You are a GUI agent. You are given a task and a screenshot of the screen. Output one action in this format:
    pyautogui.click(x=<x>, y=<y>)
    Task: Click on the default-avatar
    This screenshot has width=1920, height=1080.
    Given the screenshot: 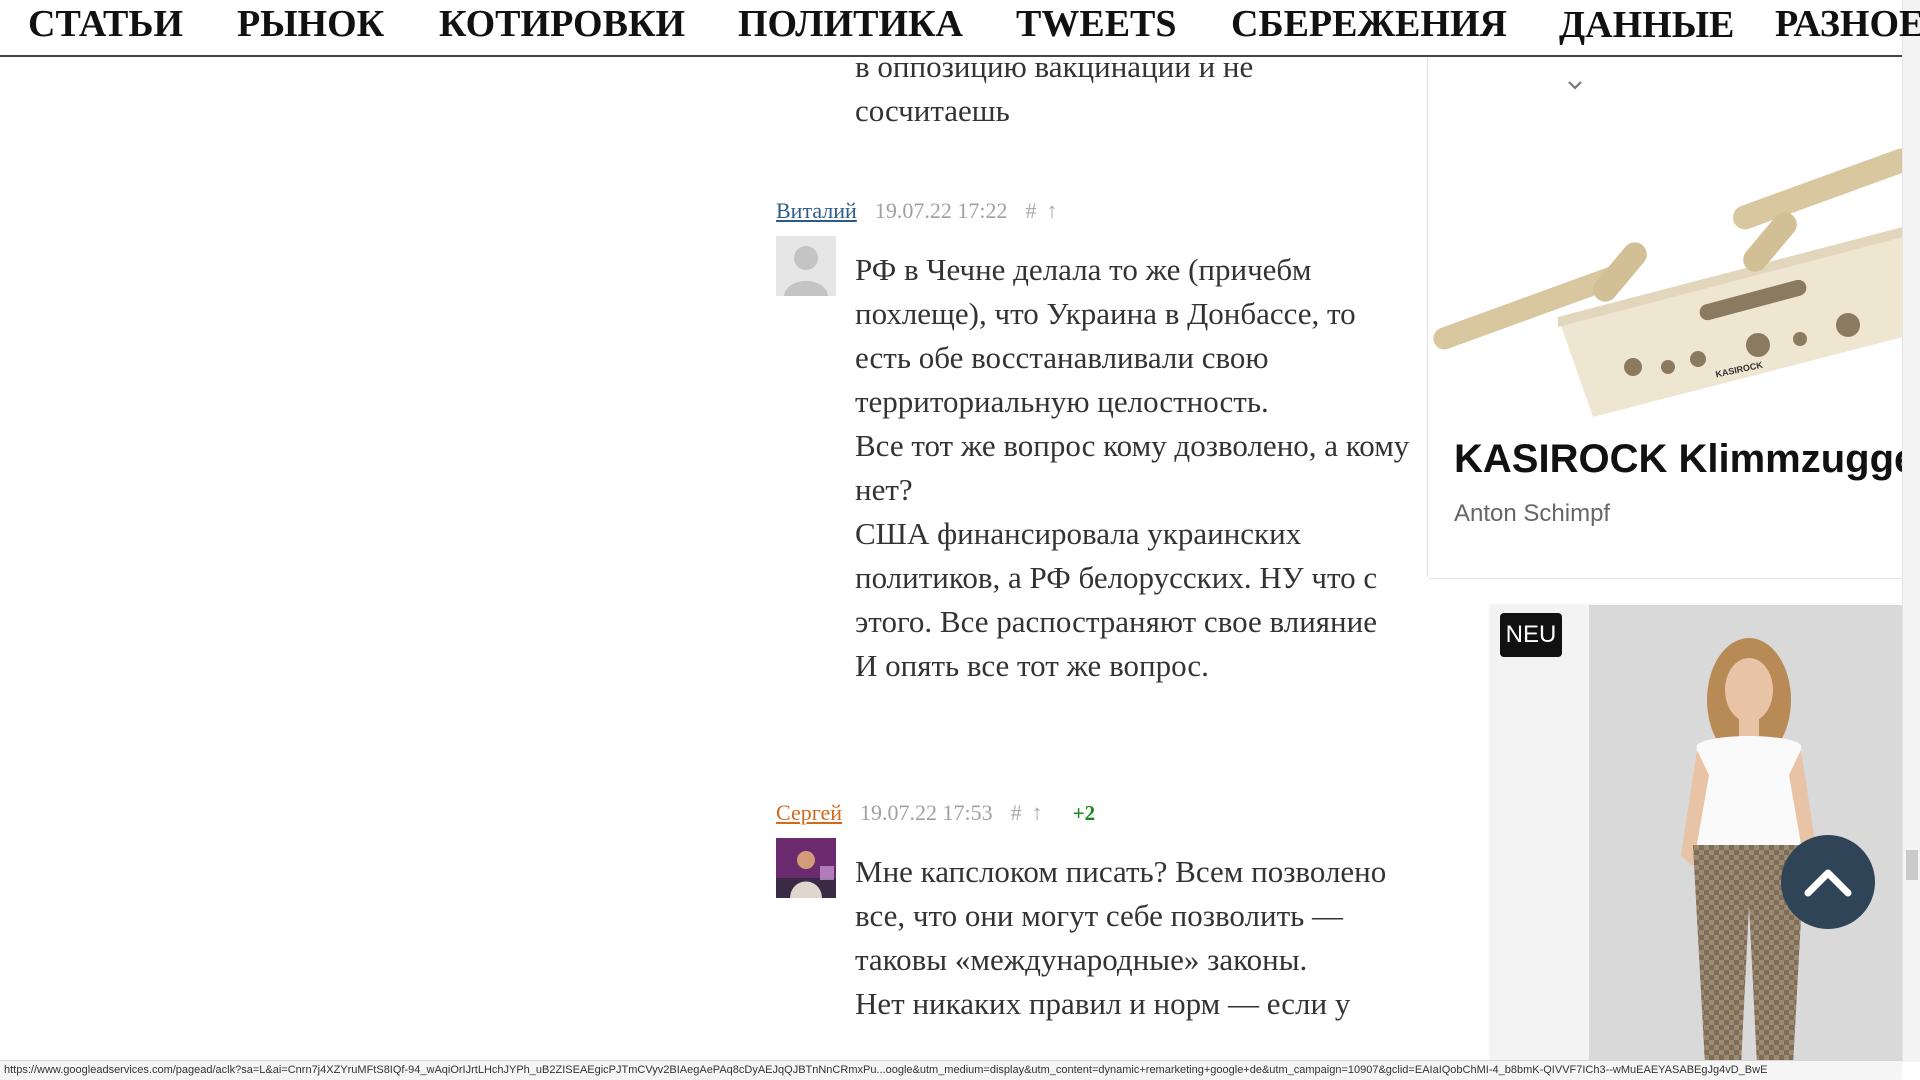 What is the action you would take?
    pyautogui.click(x=806, y=266)
    